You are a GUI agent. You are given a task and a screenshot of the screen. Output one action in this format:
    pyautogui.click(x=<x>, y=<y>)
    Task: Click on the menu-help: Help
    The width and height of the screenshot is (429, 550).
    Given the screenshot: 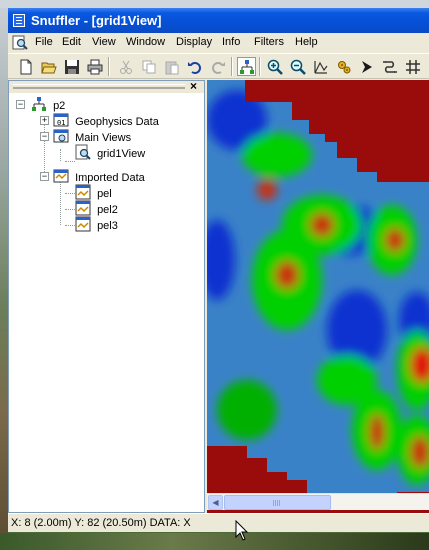 What is the action you would take?
    pyautogui.click(x=306, y=42)
    